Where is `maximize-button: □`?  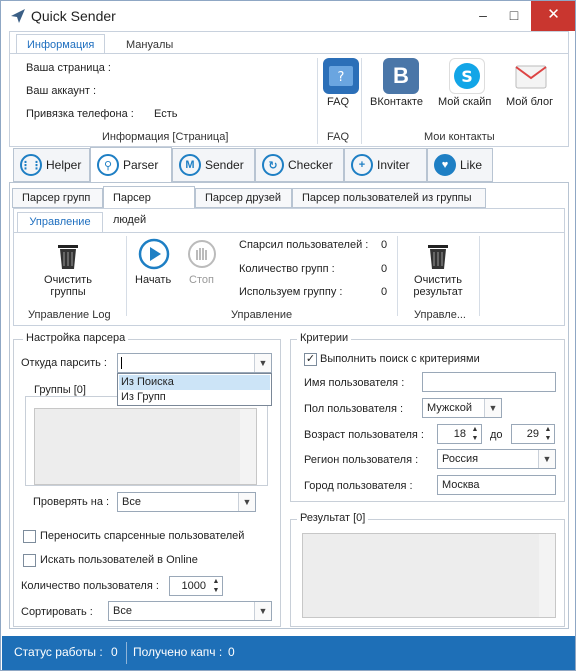 maximize-button: □ is located at coordinates (514, 16).